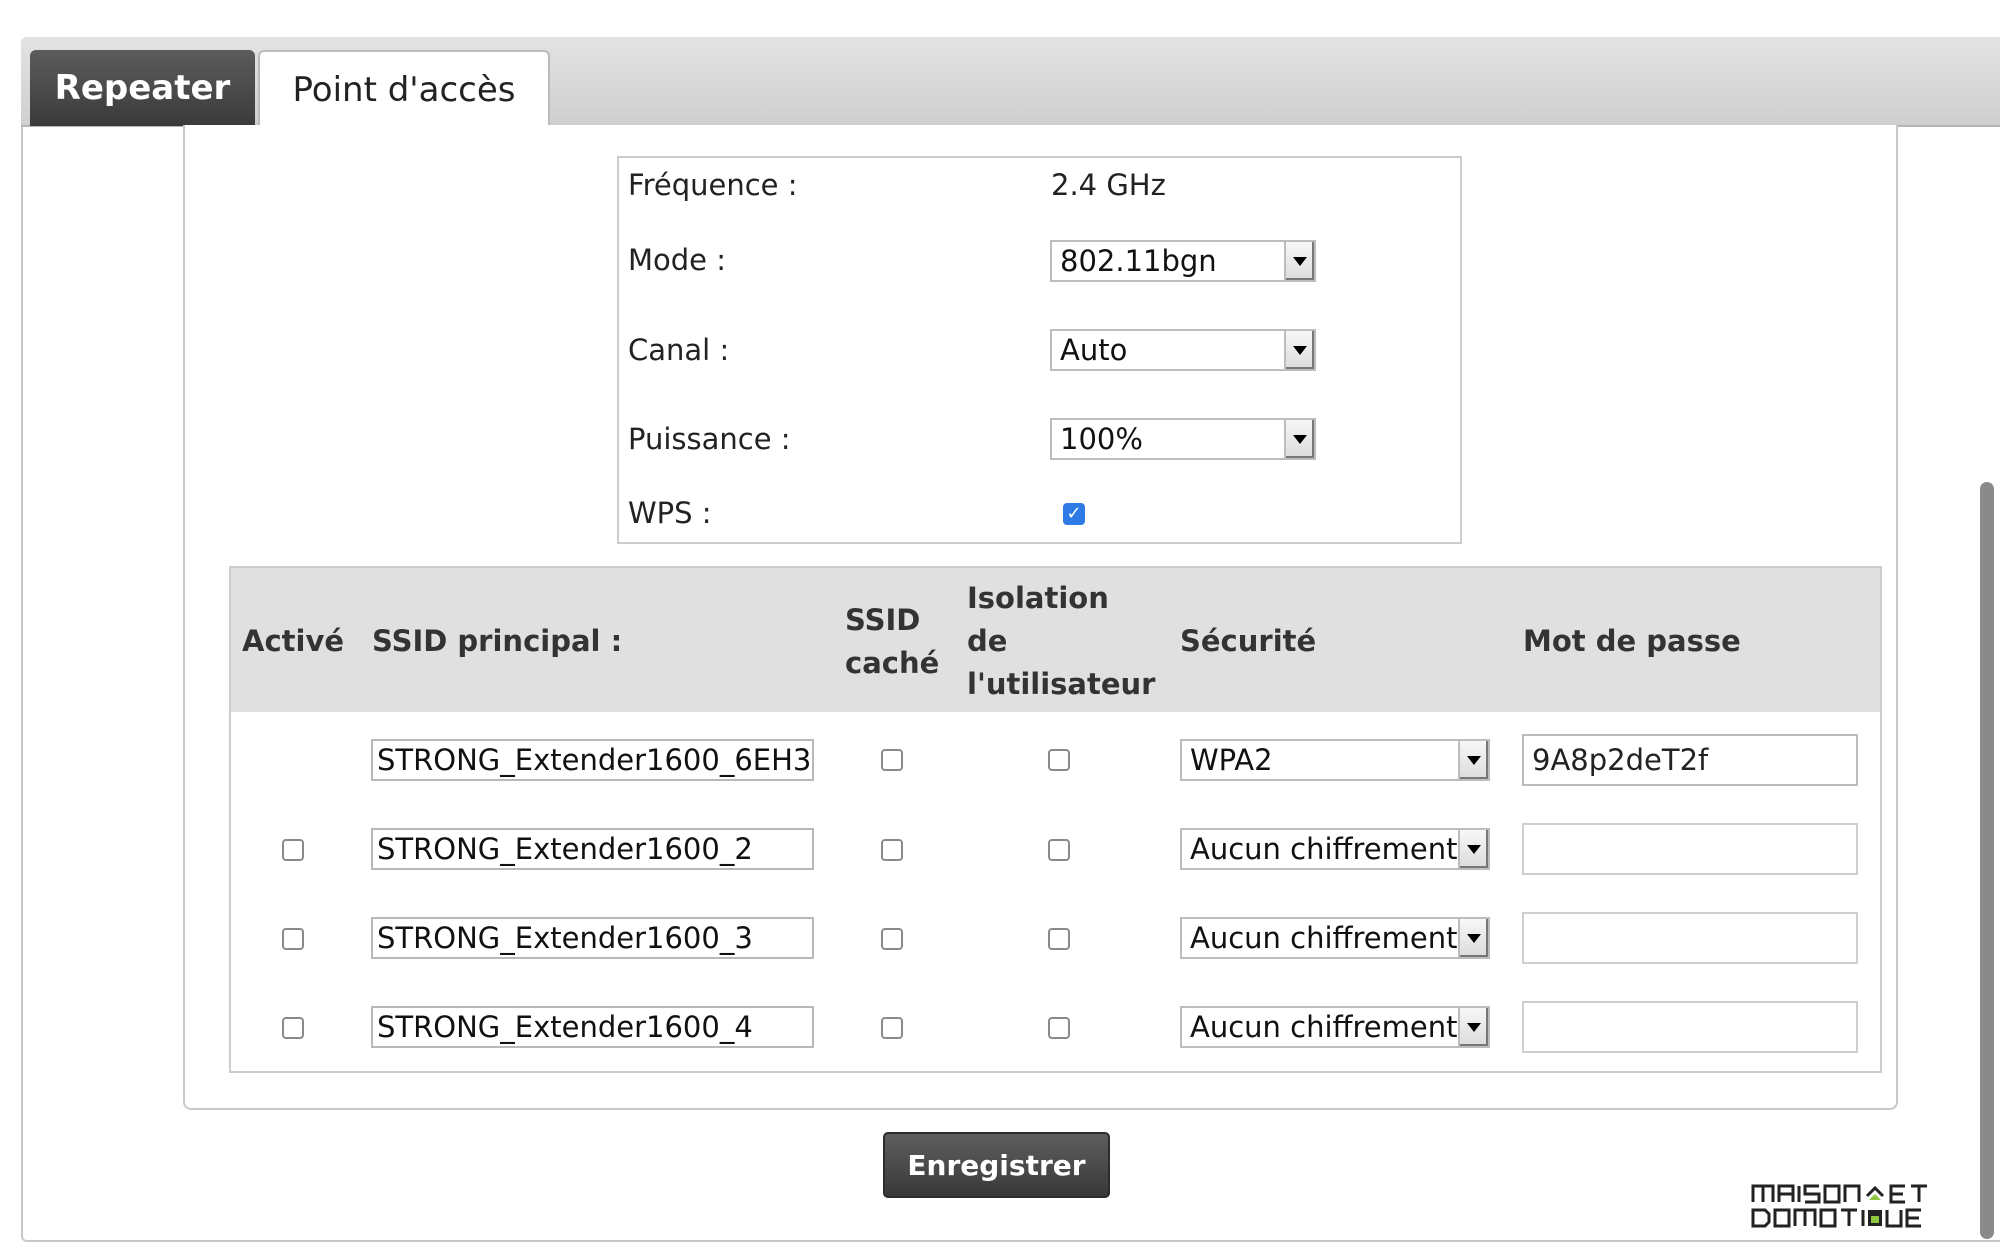 Image resolution: width=2000 pixels, height=1259 pixels. I want to click on channel-label: Canal :, so click(679, 350).